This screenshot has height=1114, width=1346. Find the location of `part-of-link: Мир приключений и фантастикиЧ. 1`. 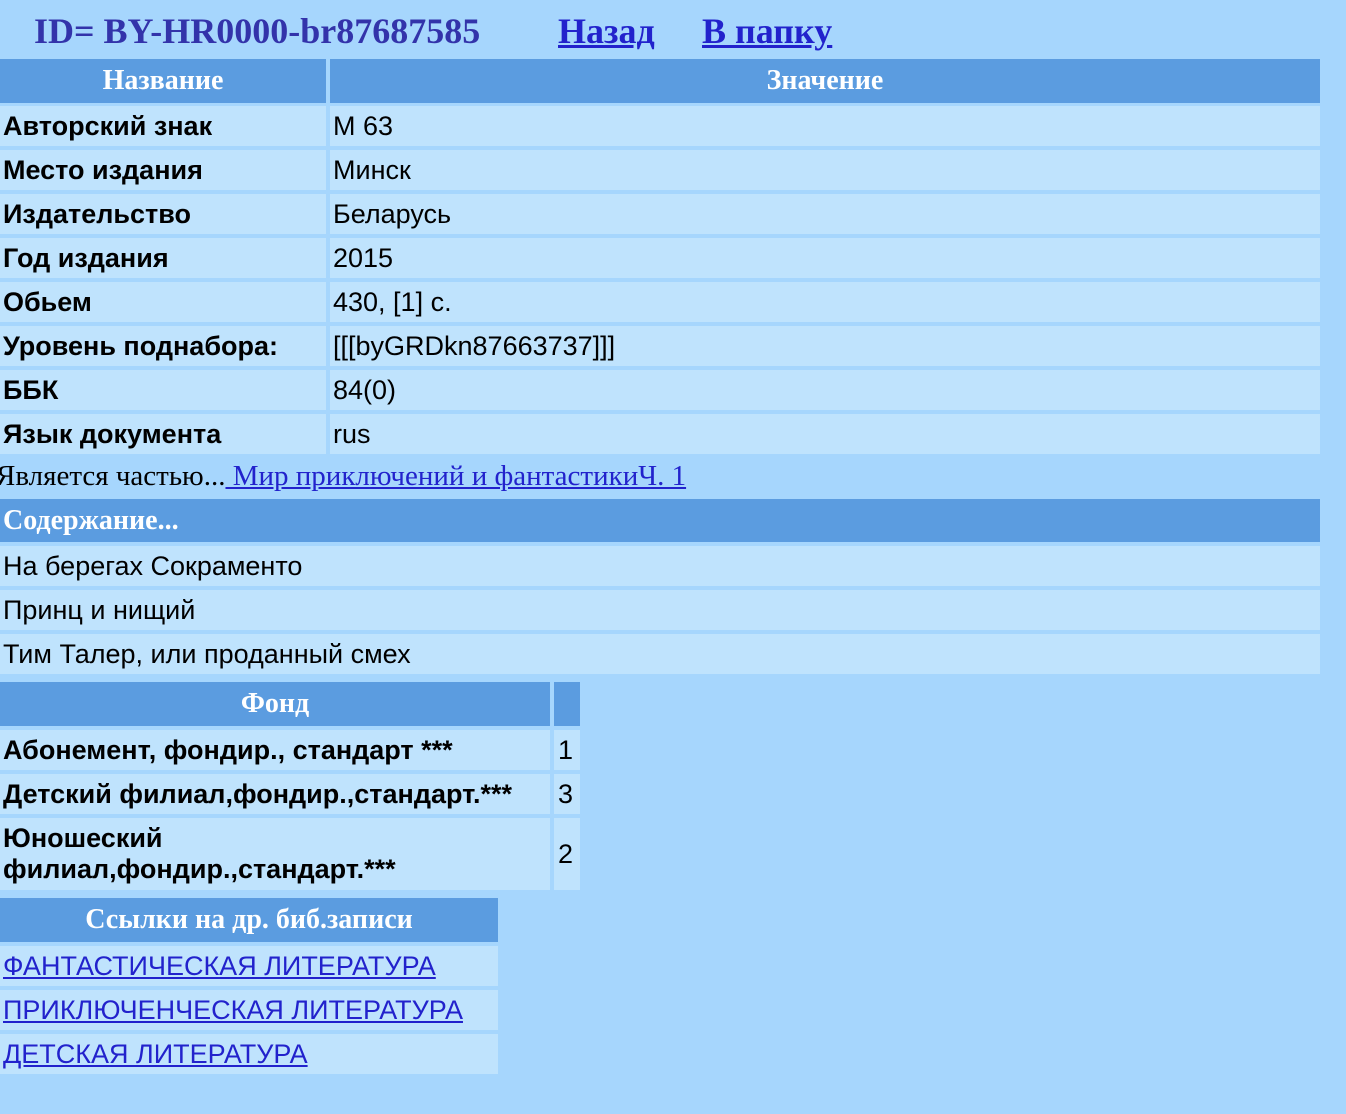

part-of-link: Мир приключений и фантастикиЧ. 1 is located at coordinates (455, 476).